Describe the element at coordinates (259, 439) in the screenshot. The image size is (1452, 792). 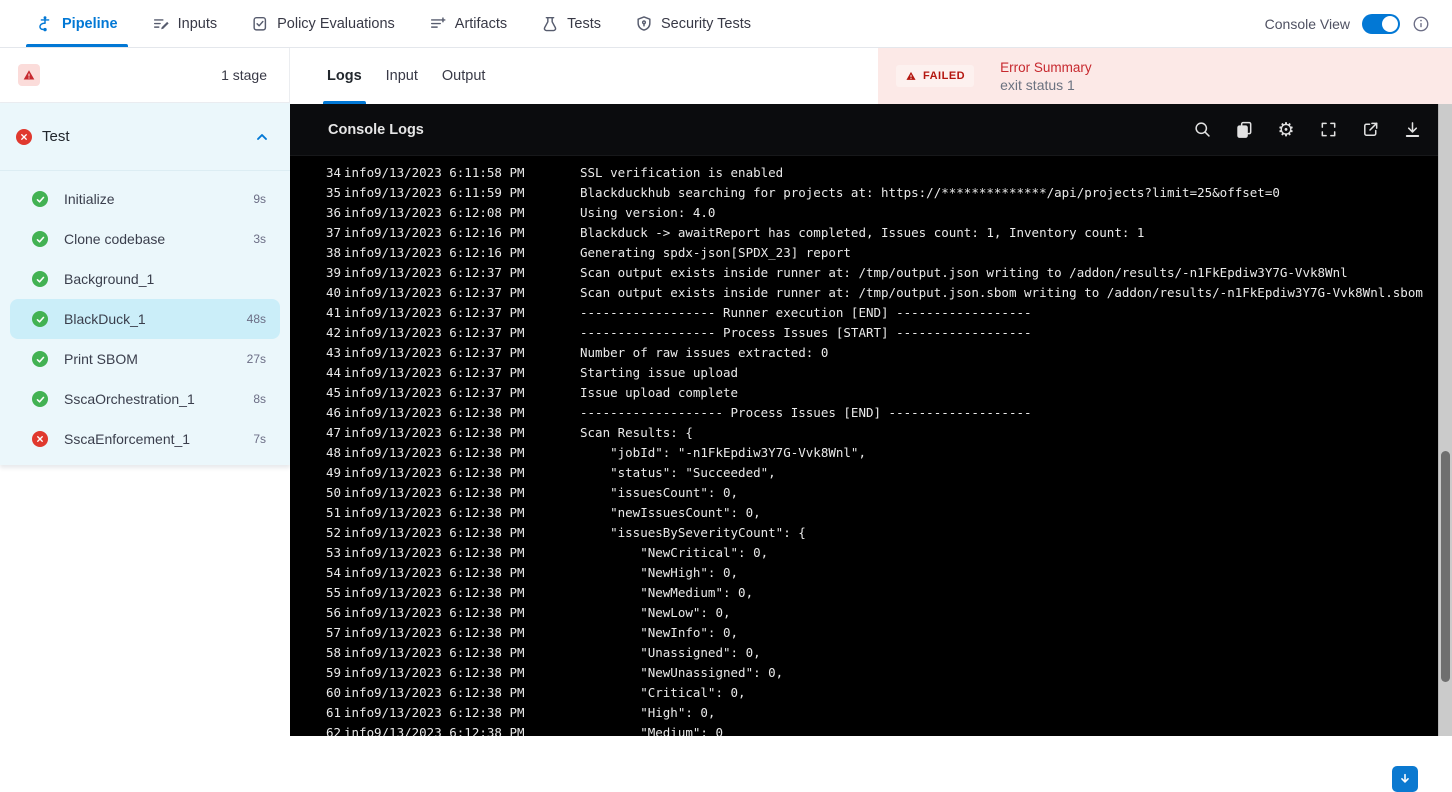
I see `step-duration: 7s` at that location.